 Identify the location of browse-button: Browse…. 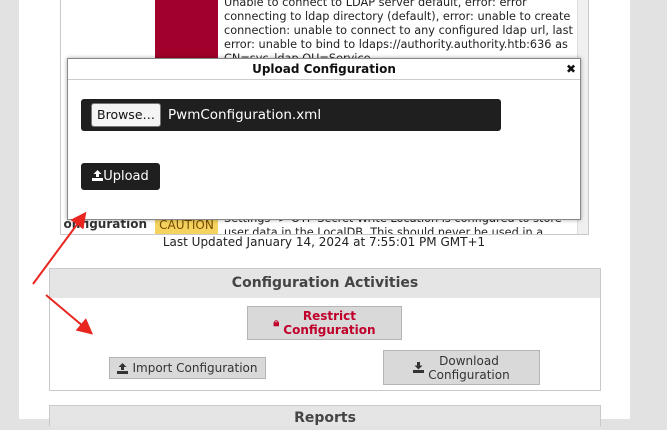
(126, 115).